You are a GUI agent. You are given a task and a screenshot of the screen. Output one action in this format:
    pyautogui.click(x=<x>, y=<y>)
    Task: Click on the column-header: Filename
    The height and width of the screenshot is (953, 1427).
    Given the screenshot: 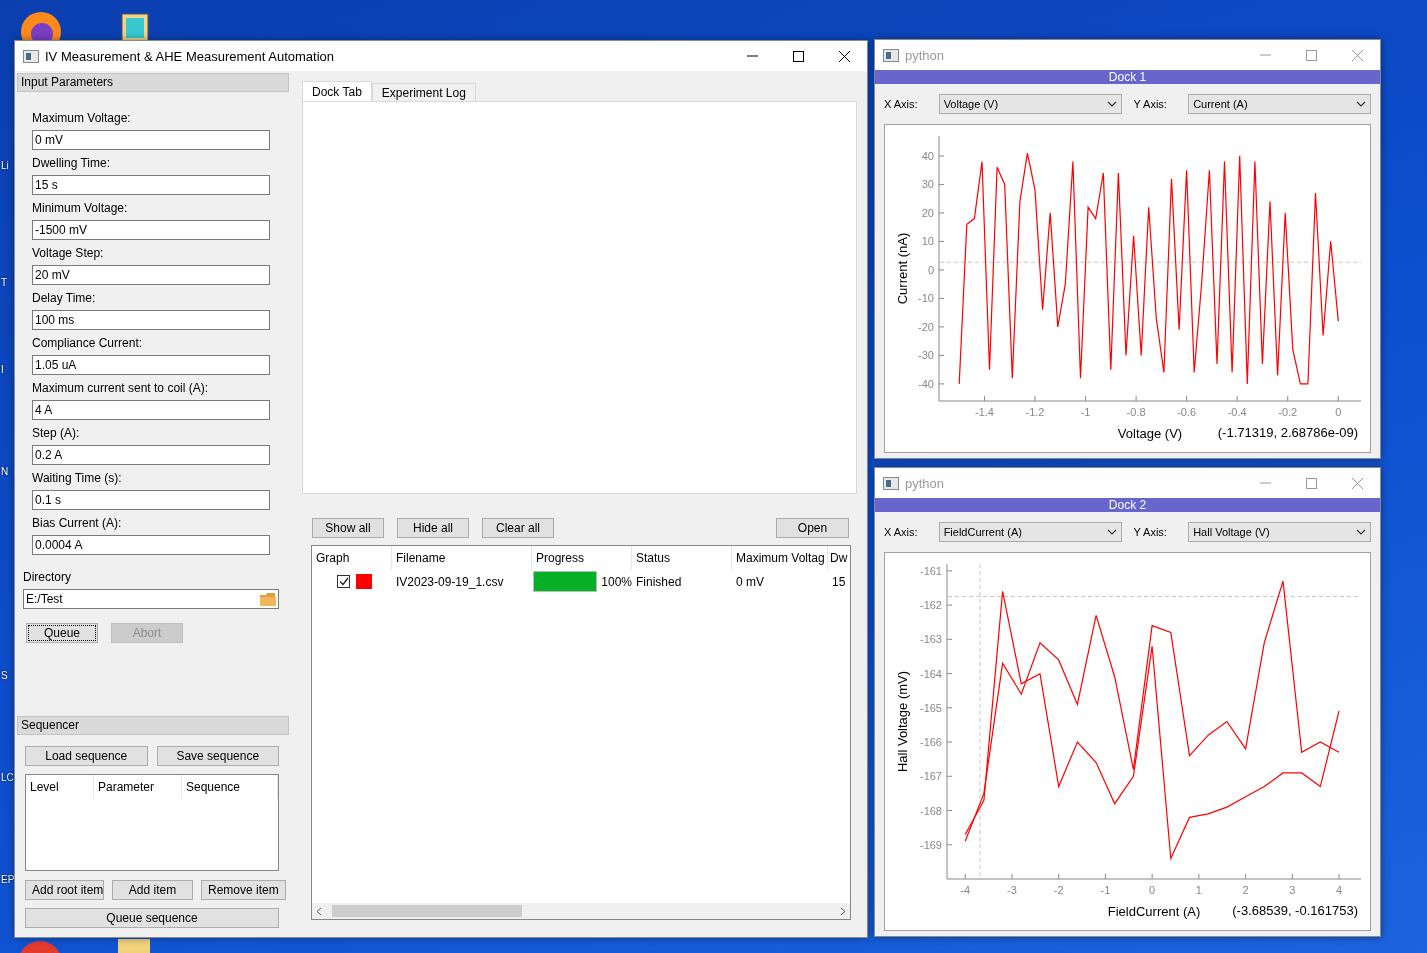 What is the action you would take?
    pyautogui.click(x=462, y=558)
    